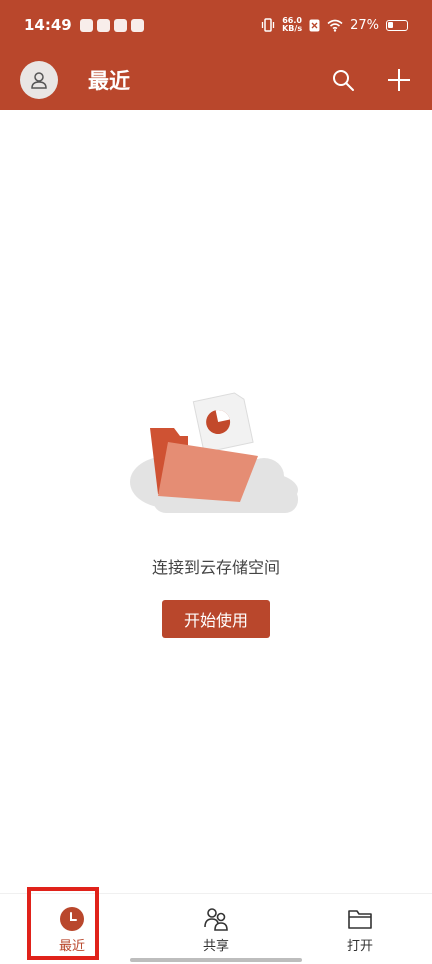 This screenshot has height=964, width=432. I want to click on app-bar: 最近, so click(216, 80).